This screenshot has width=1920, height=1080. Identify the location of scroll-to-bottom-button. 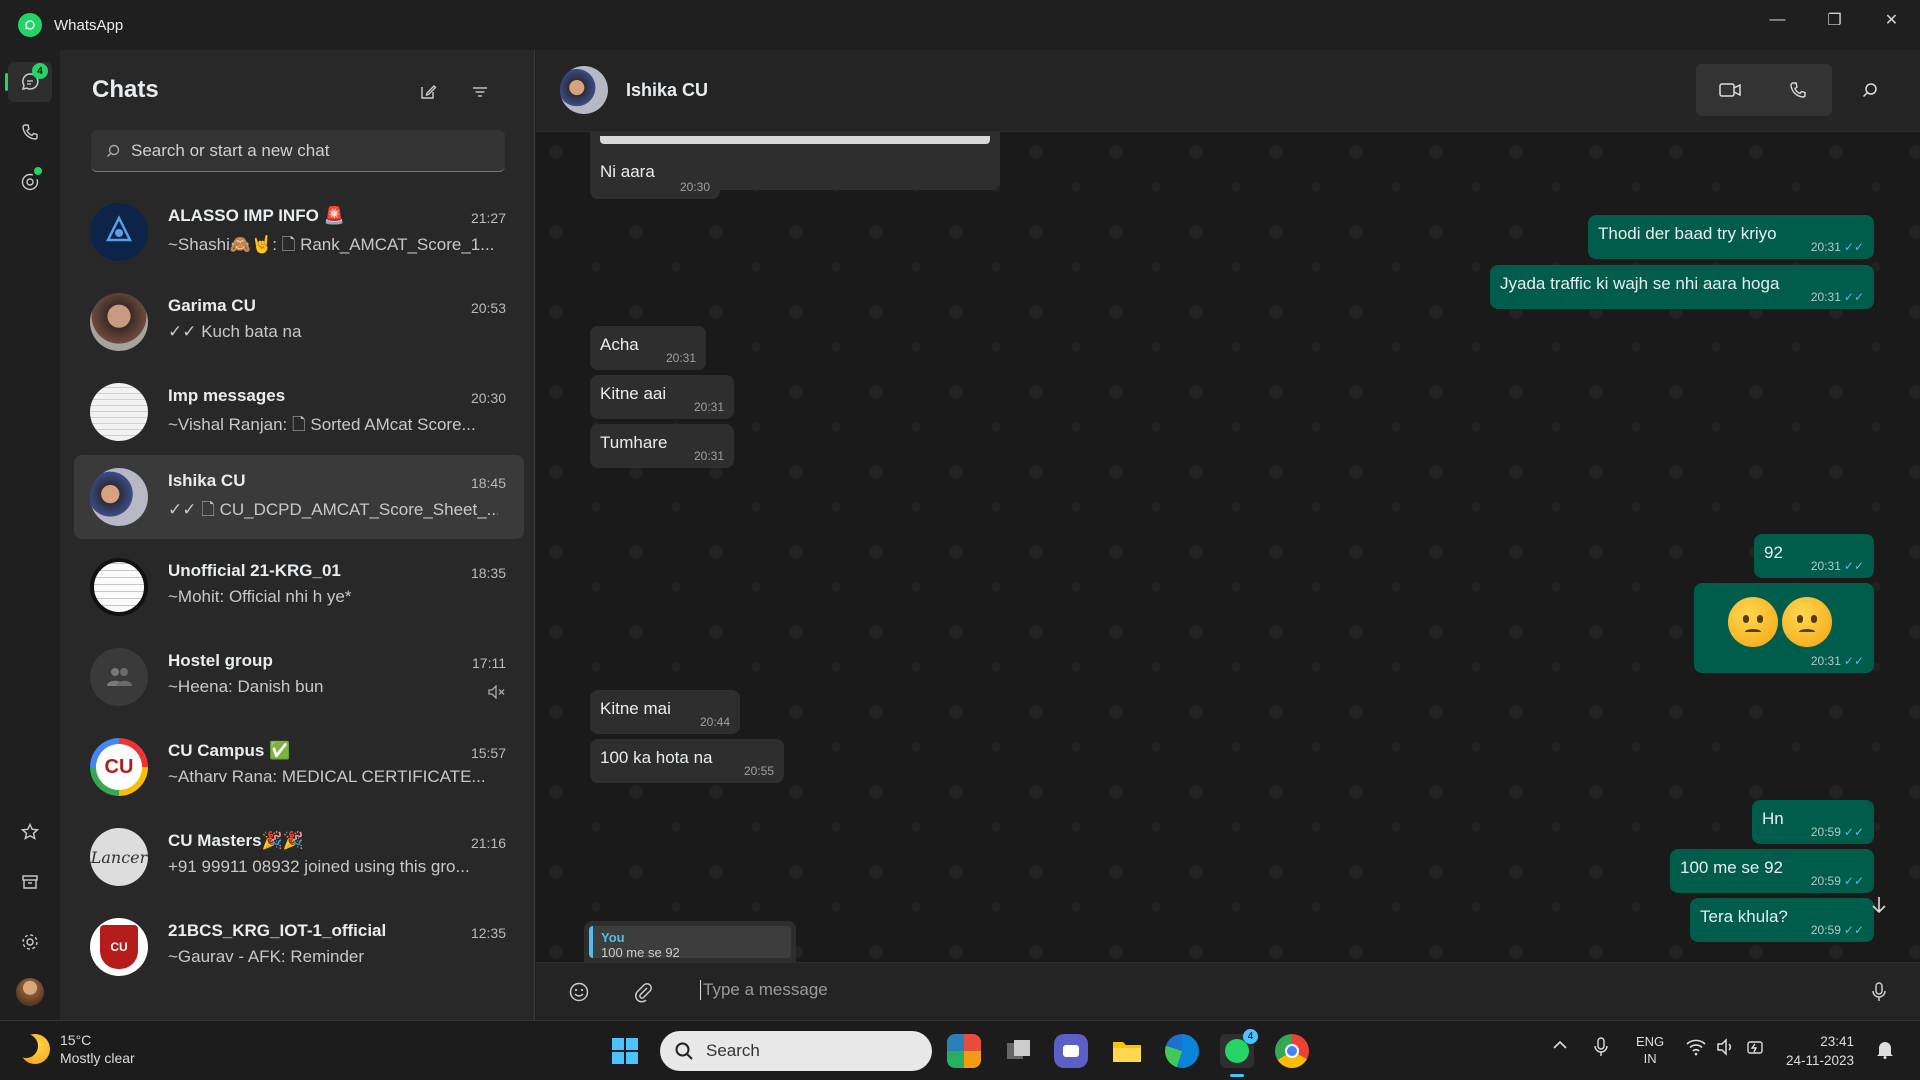
(1879, 905).